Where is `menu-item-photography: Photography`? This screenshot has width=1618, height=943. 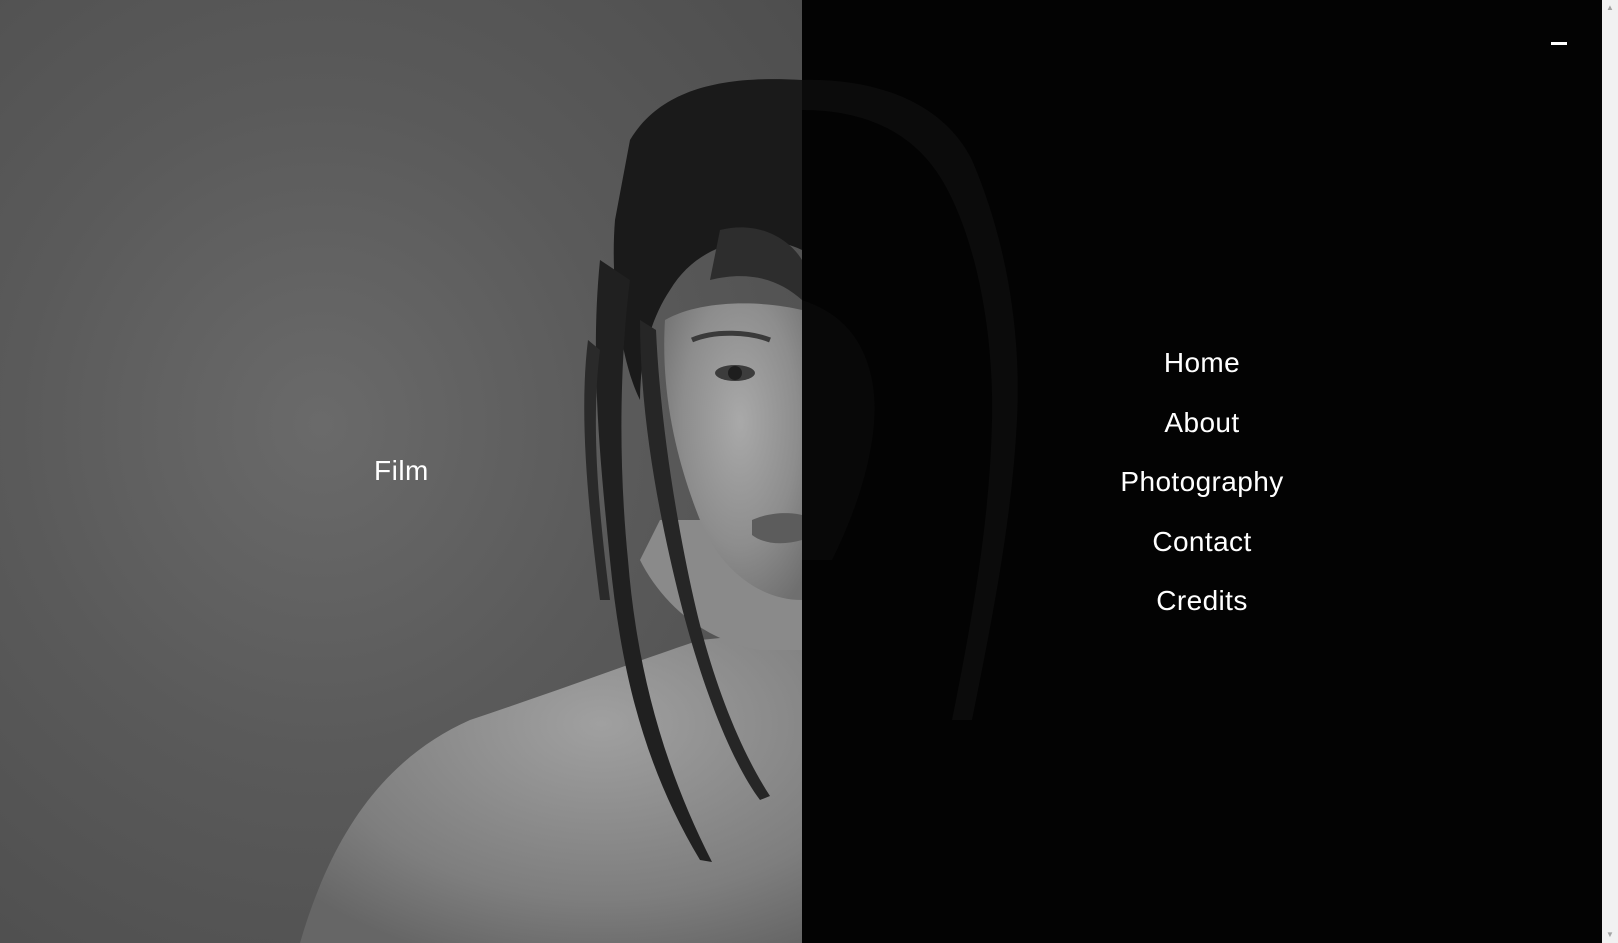 menu-item-photography: Photography is located at coordinates (1201, 482).